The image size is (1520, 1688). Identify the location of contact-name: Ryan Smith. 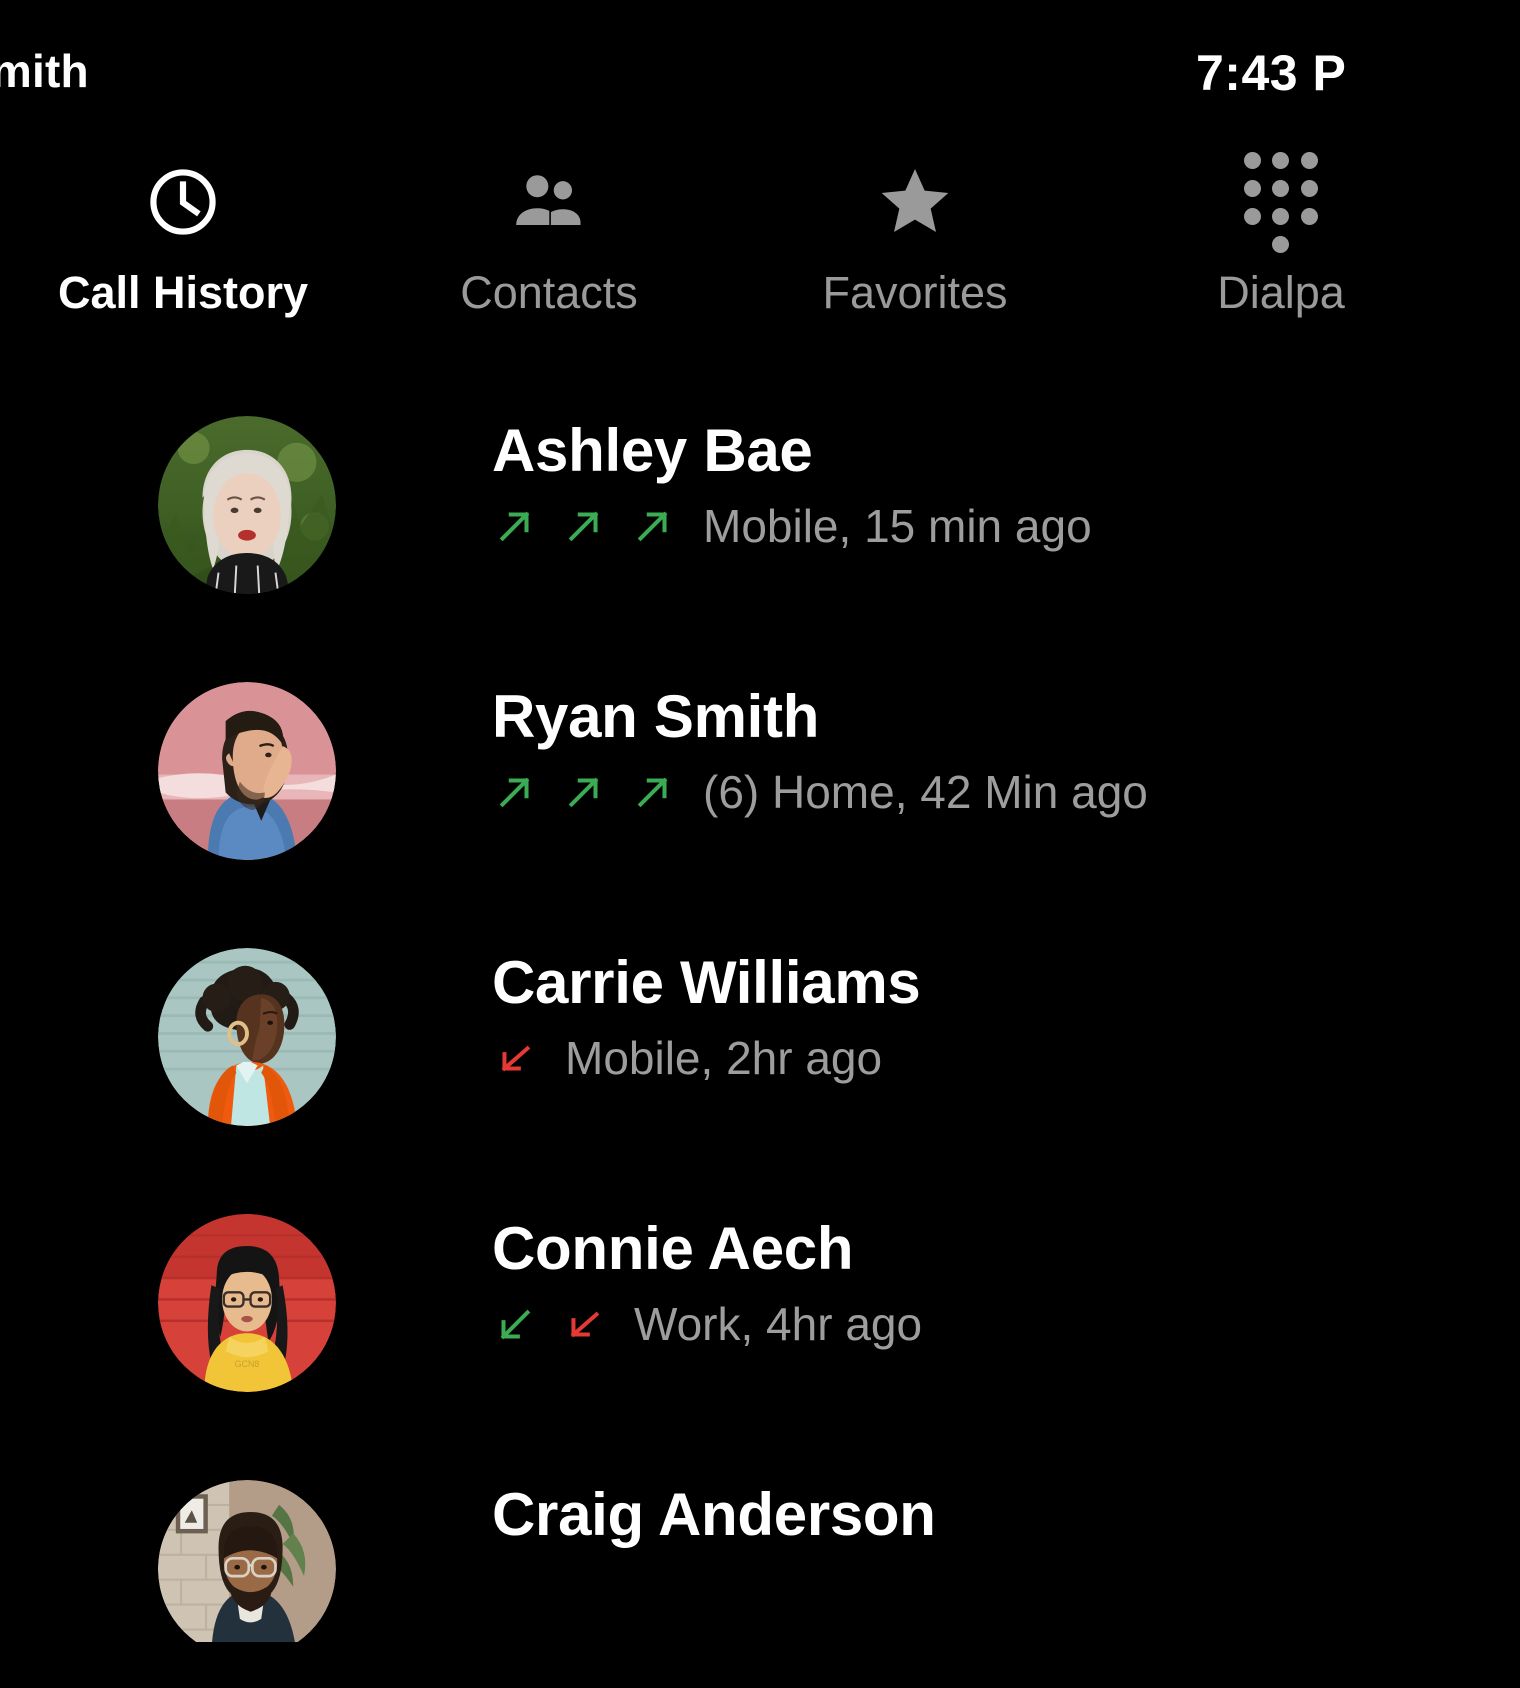
(656, 716).